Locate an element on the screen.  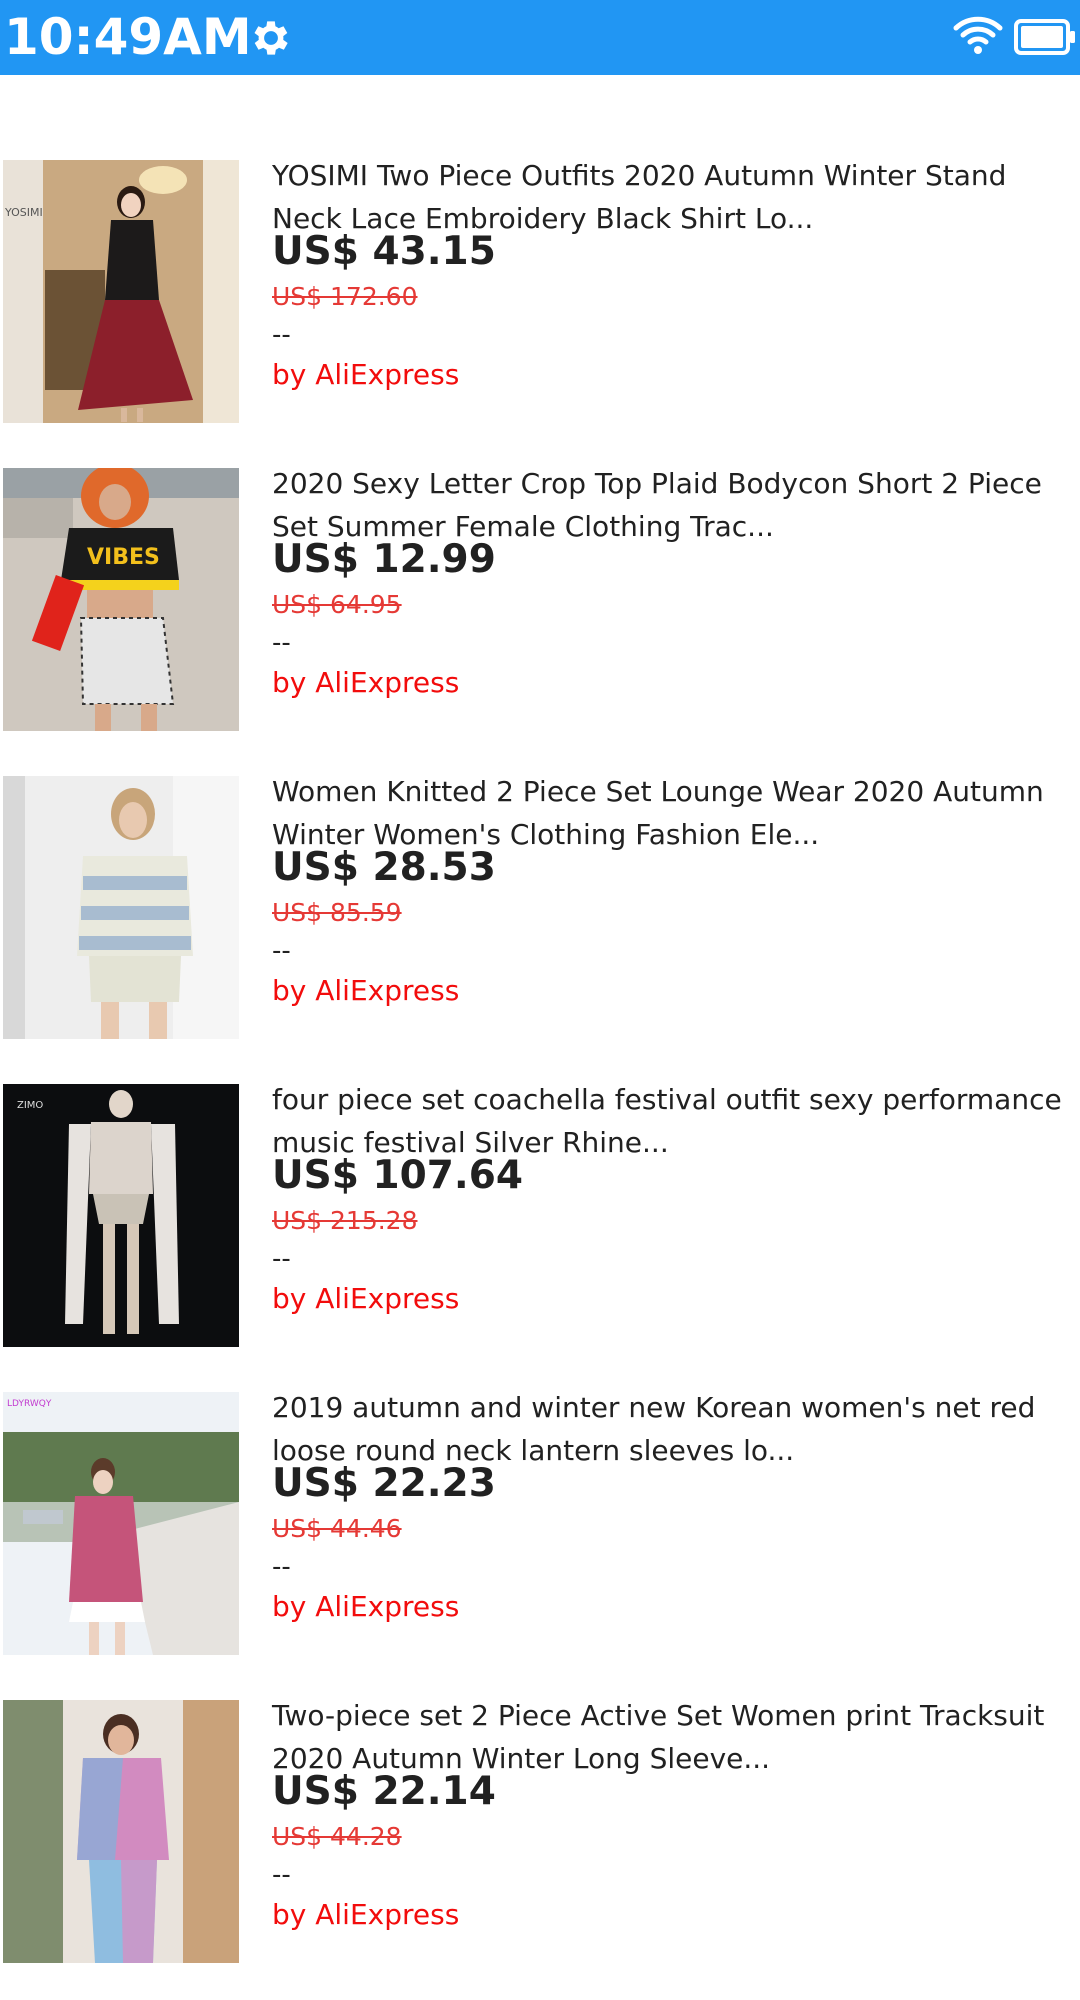
product-price: US$ 22.23 is located at coordinates (384, 1483).